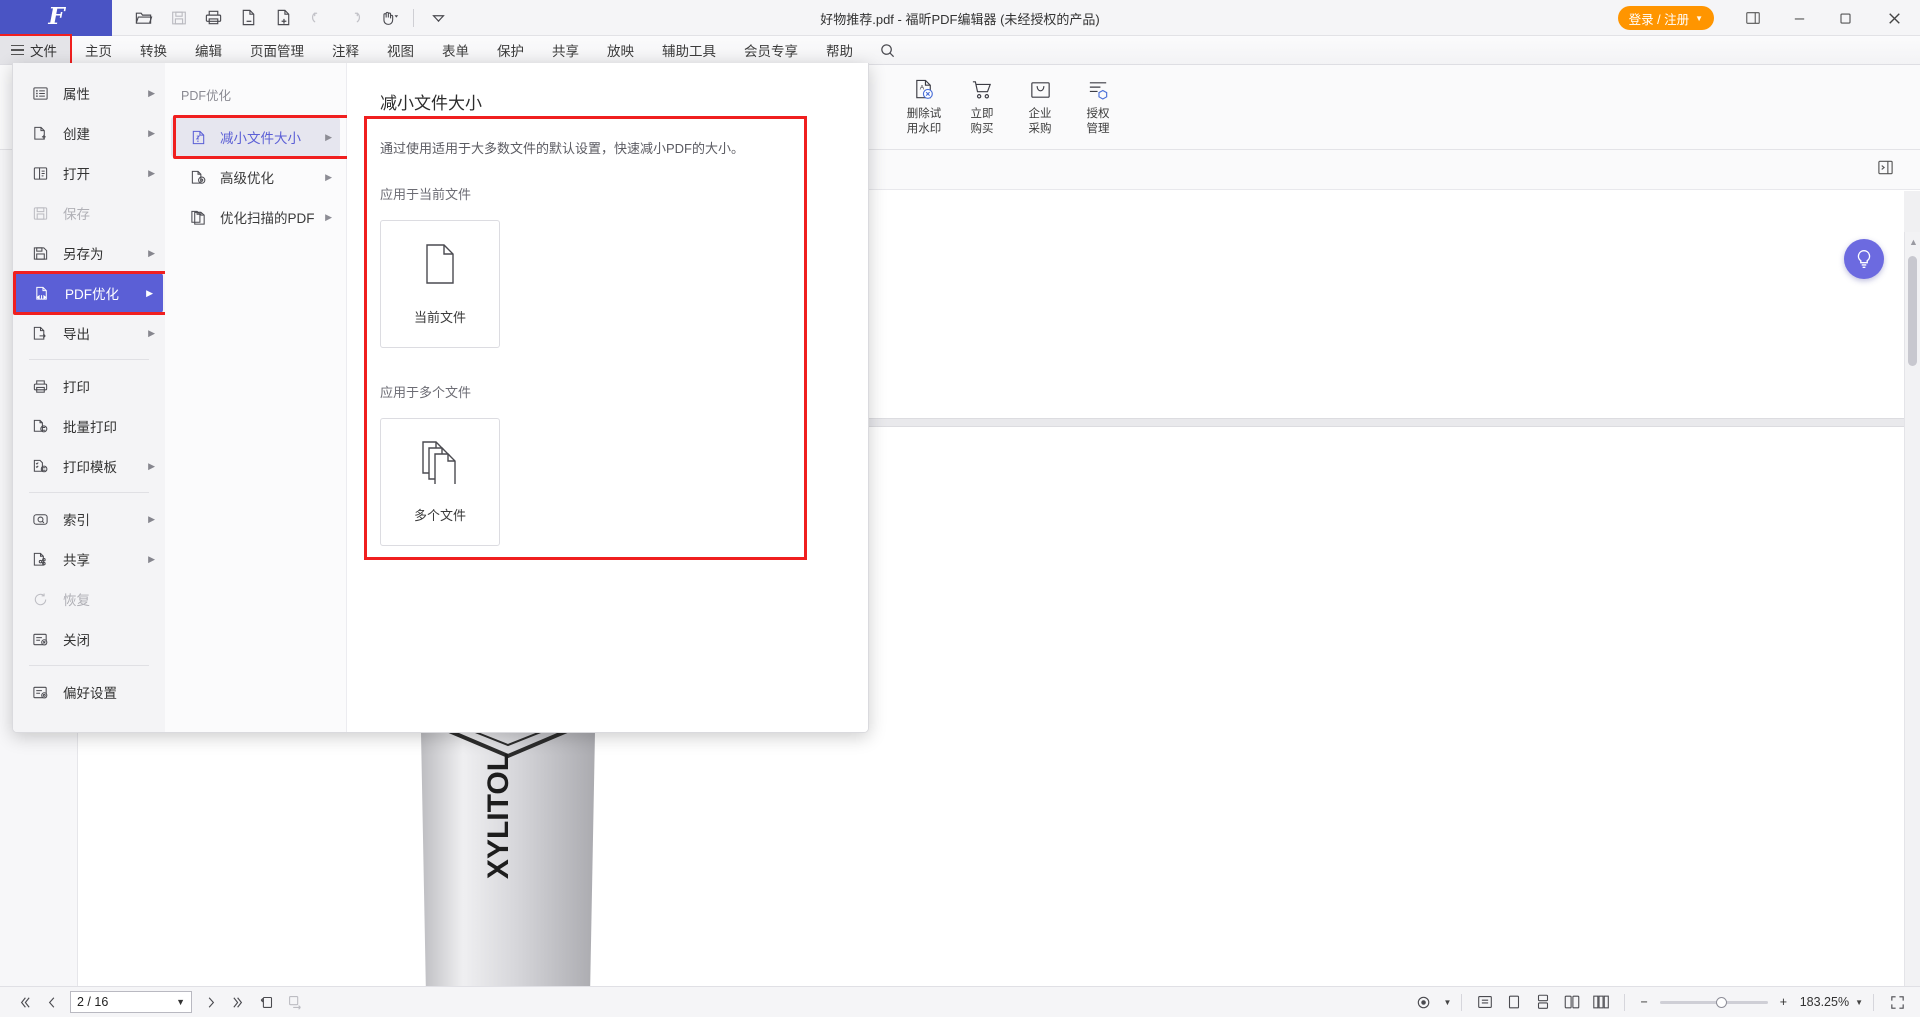  I want to click on menu-item-share: 共享, so click(565, 50).